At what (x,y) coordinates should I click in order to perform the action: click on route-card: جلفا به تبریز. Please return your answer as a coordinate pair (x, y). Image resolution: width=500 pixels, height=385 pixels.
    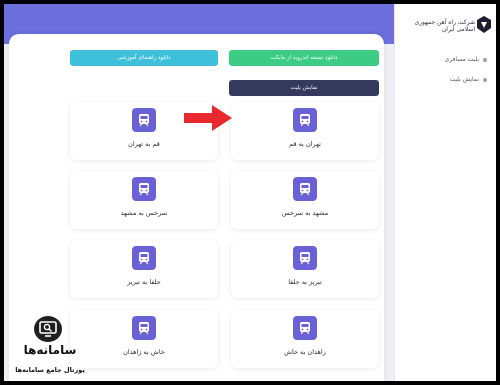
    Looking at the image, I should click on (144, 269).